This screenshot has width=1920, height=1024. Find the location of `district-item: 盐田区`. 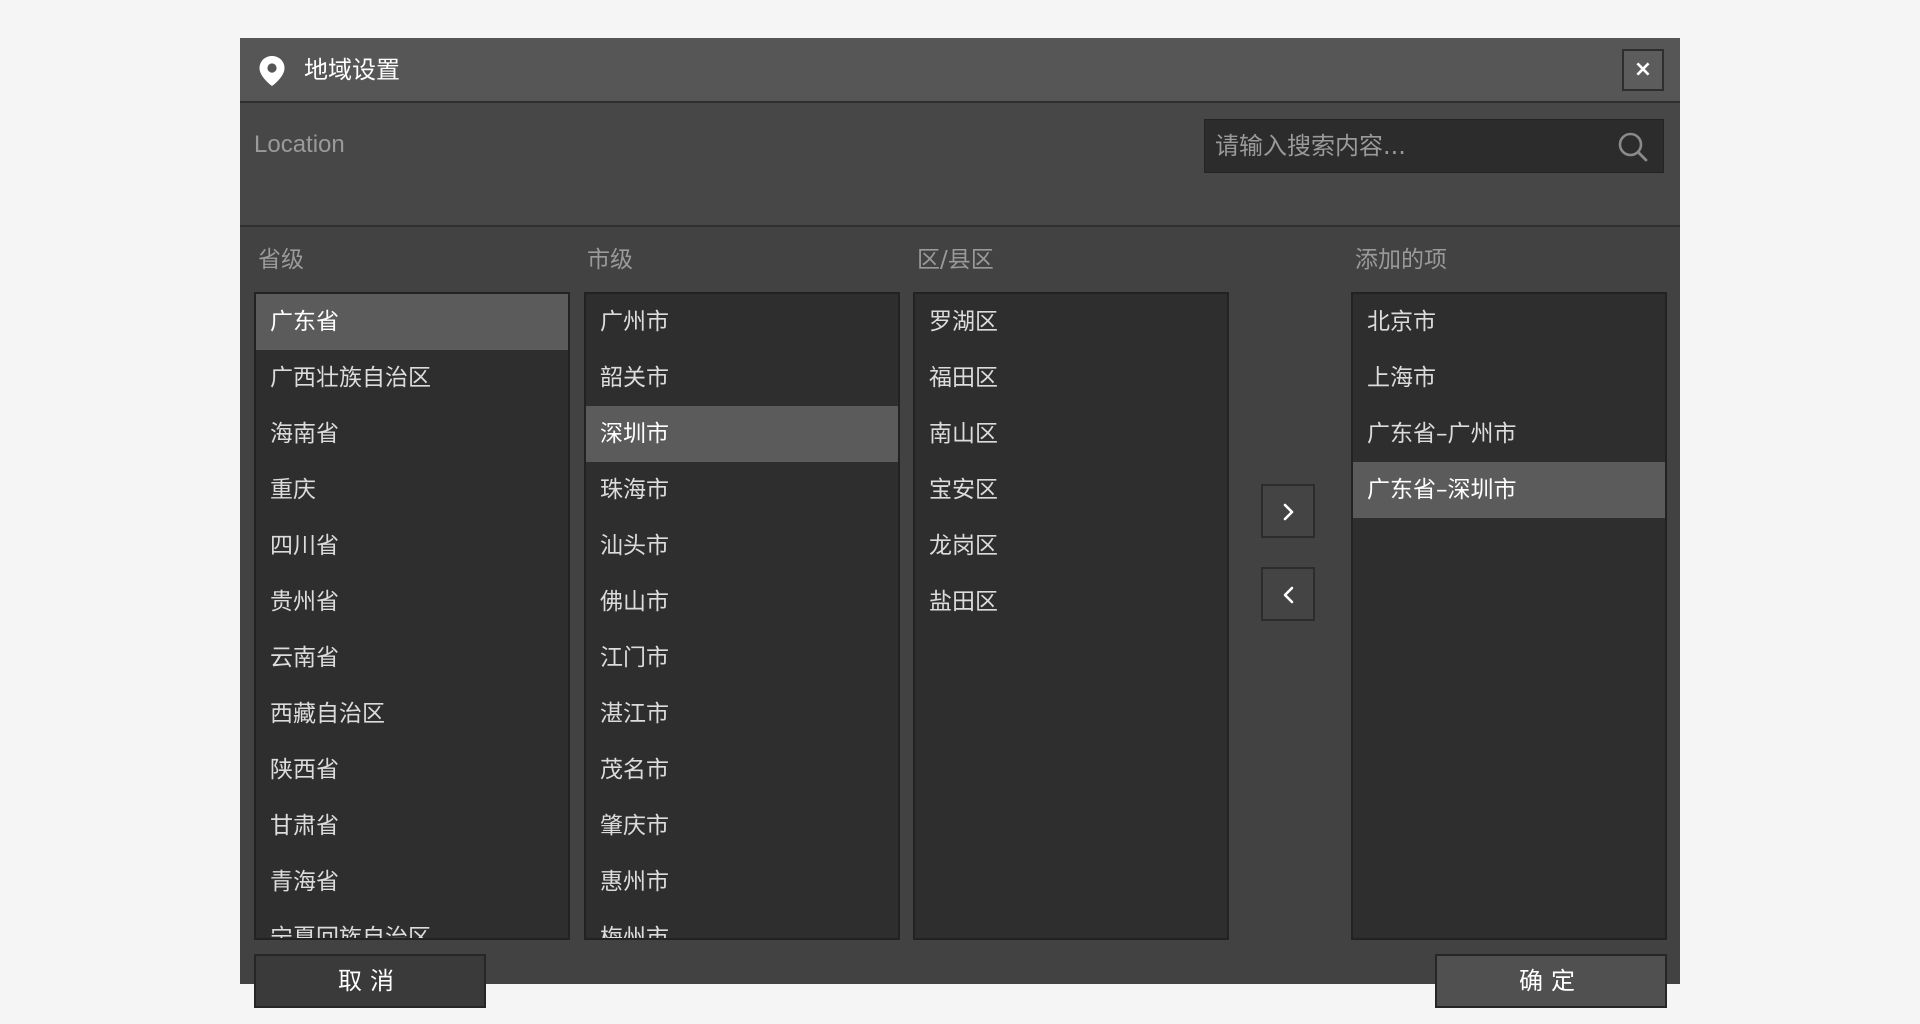

district-item: 盐田区 is located at coordinates (1071, 602).